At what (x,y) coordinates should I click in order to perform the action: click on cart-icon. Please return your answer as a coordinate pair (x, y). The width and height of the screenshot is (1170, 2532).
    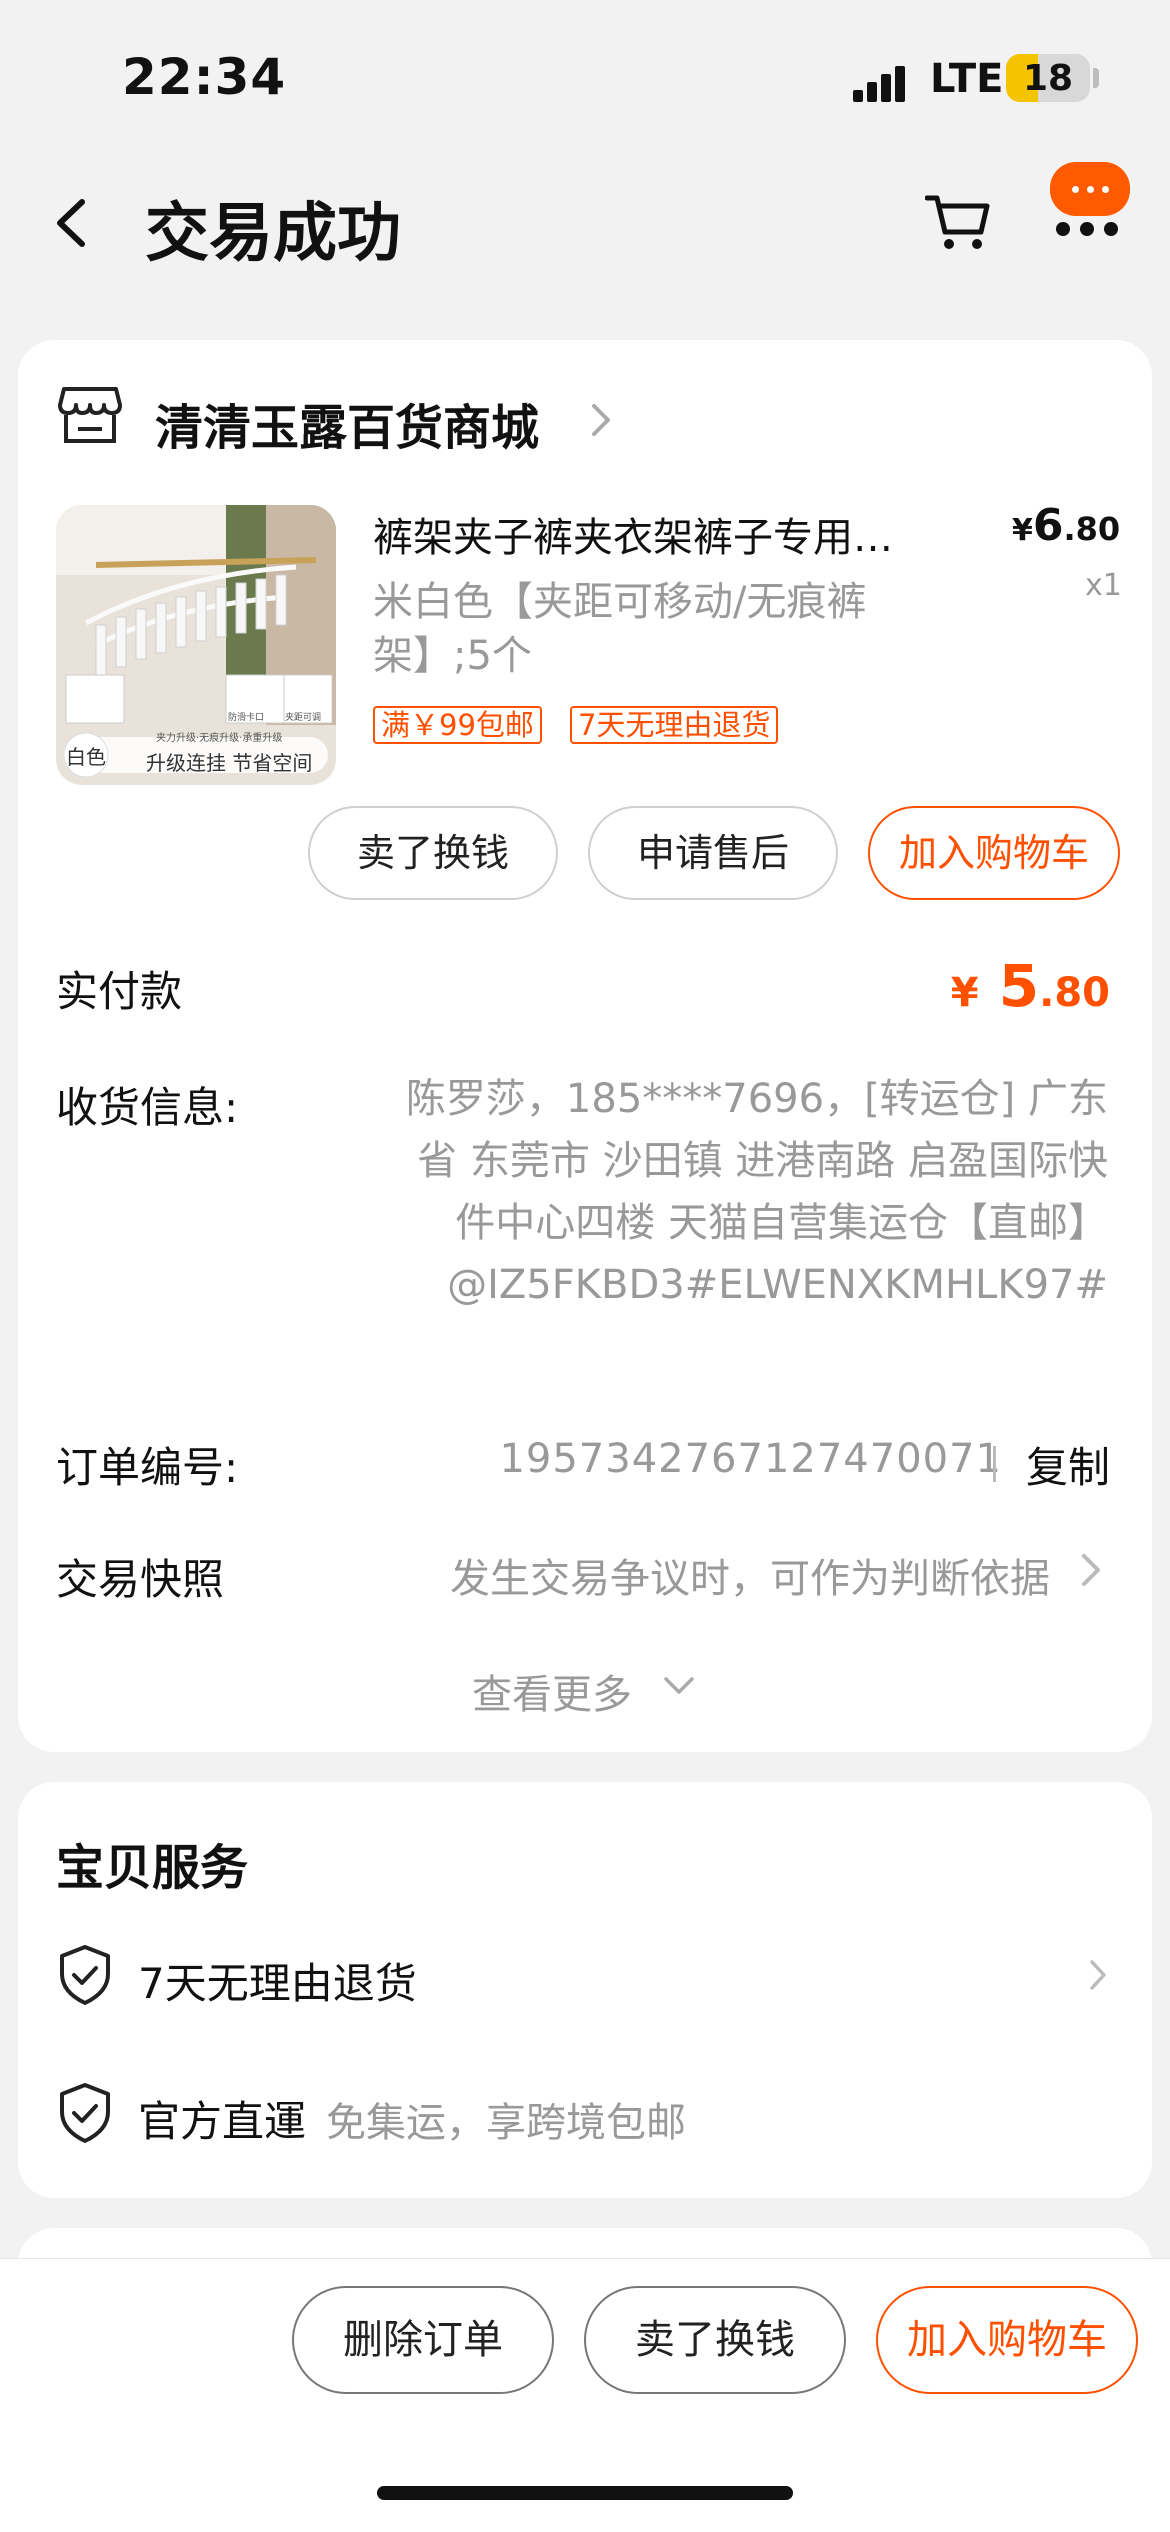
    Looking at the image, I should click on (958, 222).